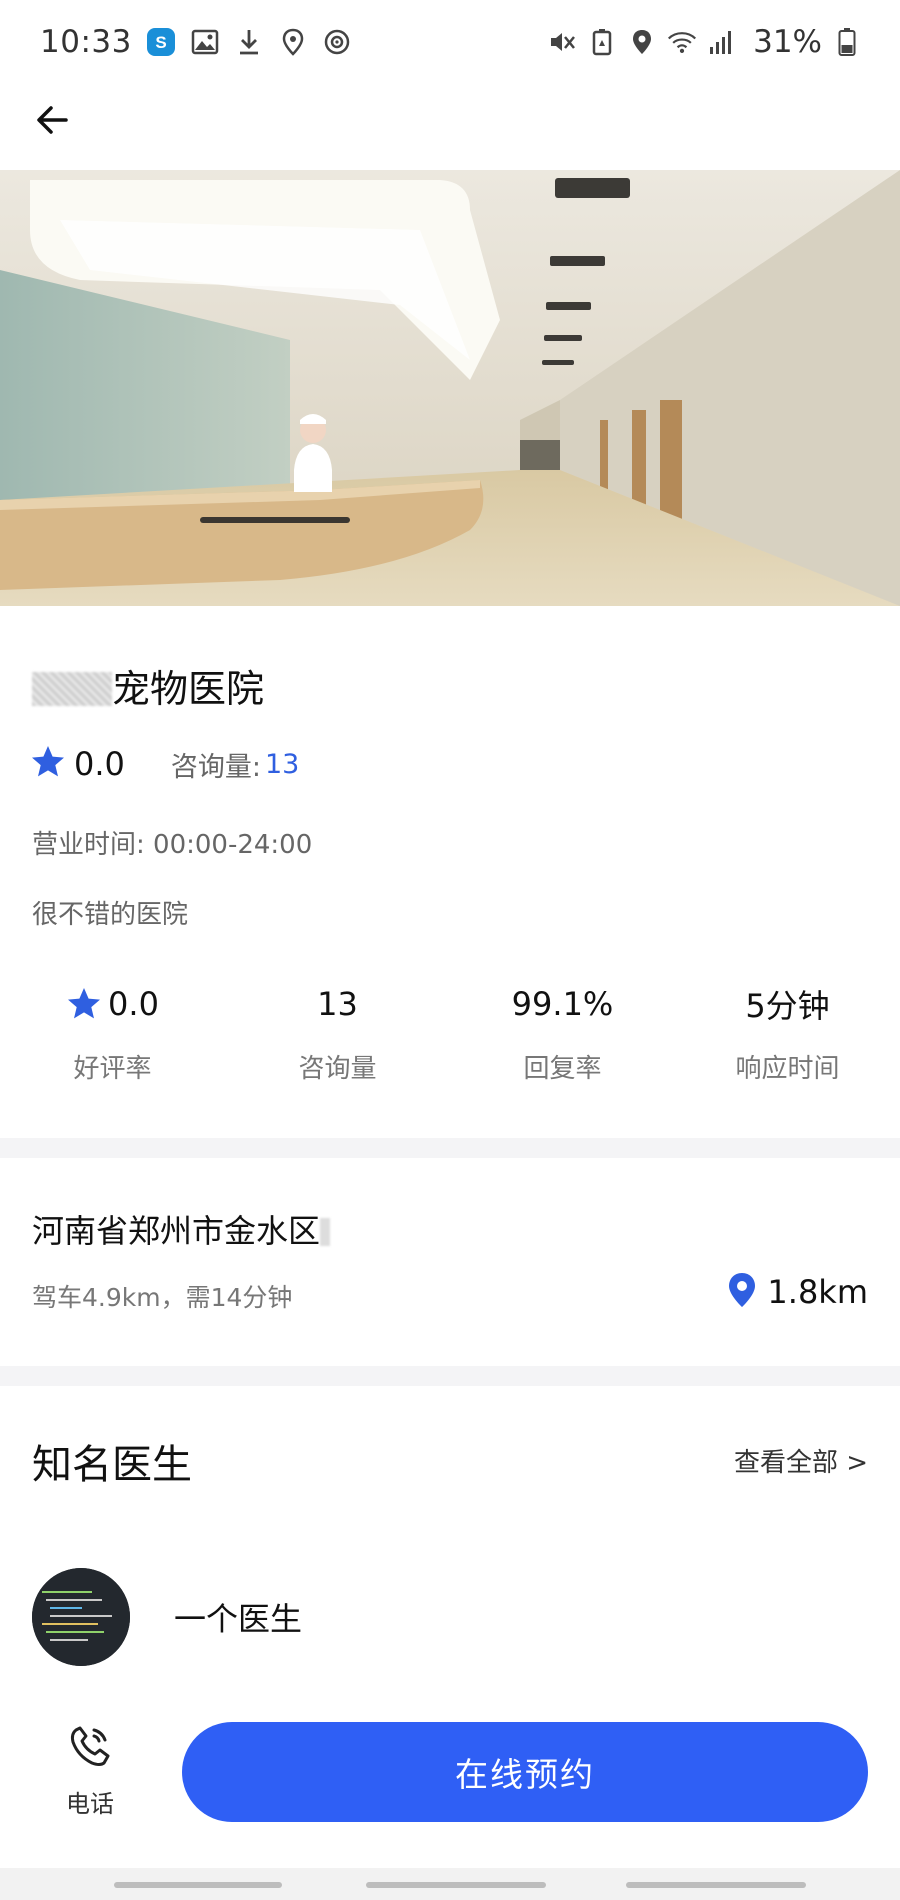 Image resolution: width=900 pixels, height=1900 pixels. I want to click on map-pin-icon, so click(742, 1292).